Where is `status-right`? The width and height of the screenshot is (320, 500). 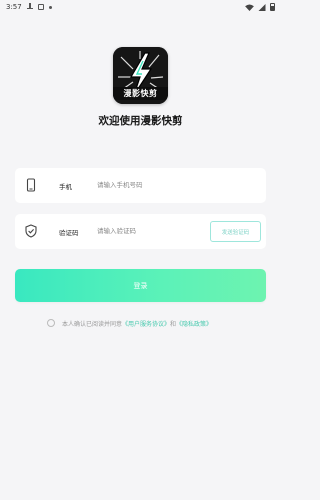 status-right is located at coordinates (260, 7).